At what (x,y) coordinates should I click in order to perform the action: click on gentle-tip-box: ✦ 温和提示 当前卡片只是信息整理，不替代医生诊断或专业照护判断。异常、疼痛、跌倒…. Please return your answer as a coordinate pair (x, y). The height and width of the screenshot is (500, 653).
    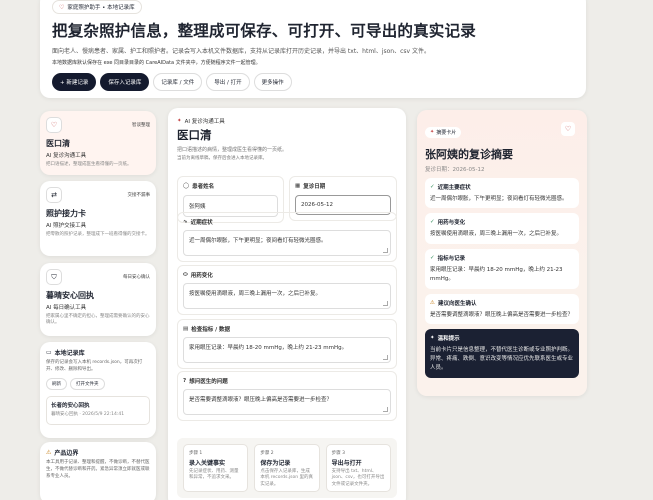
    Looking at the image, I should click on (502, 353).